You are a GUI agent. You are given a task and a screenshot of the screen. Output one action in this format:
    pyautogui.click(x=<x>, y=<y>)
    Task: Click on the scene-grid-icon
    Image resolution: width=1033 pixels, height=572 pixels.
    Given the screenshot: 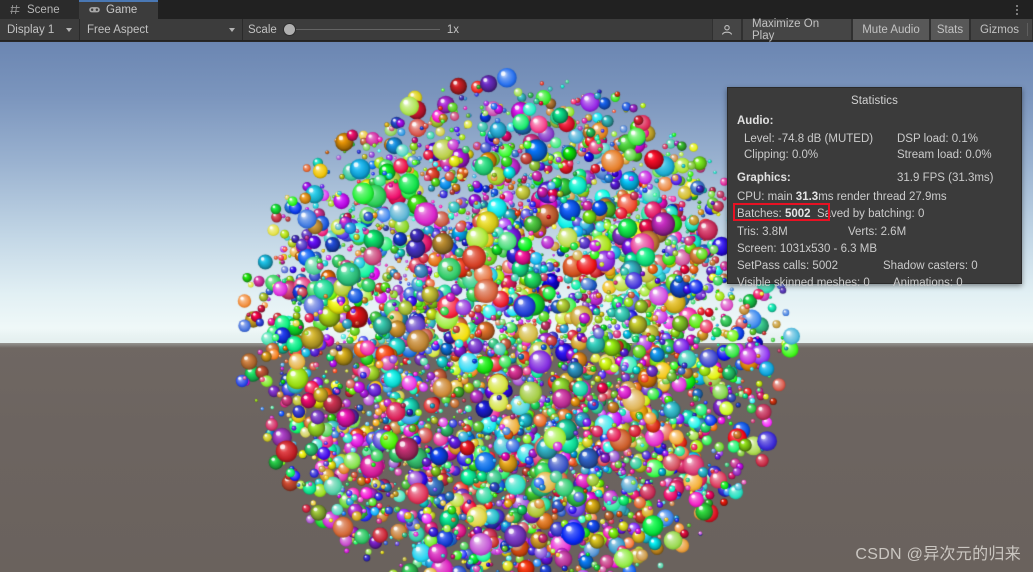 What is the action you would take?
    pyautogui.click(x=15, y=9)
    